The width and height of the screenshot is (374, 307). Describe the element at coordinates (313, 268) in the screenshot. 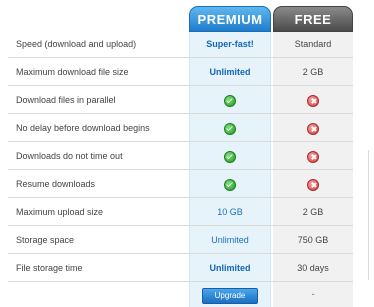

I see `free-value: 30 days` at that location.